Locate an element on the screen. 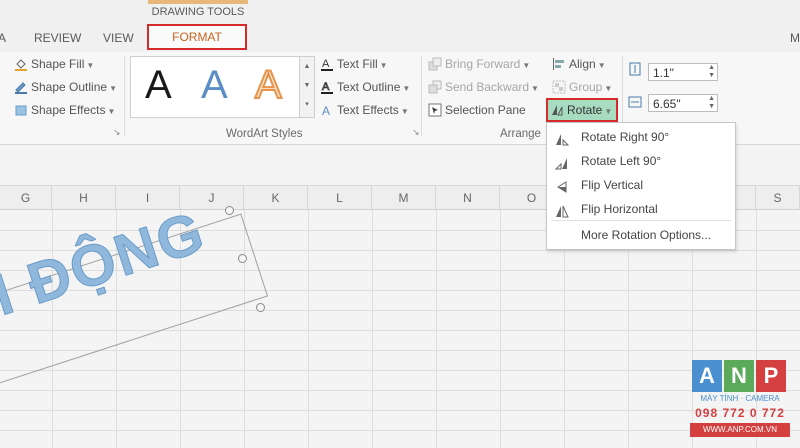 This screenshot has width=800, height=448. wordart-sample-blue: A is located at coordinates (214, 85).